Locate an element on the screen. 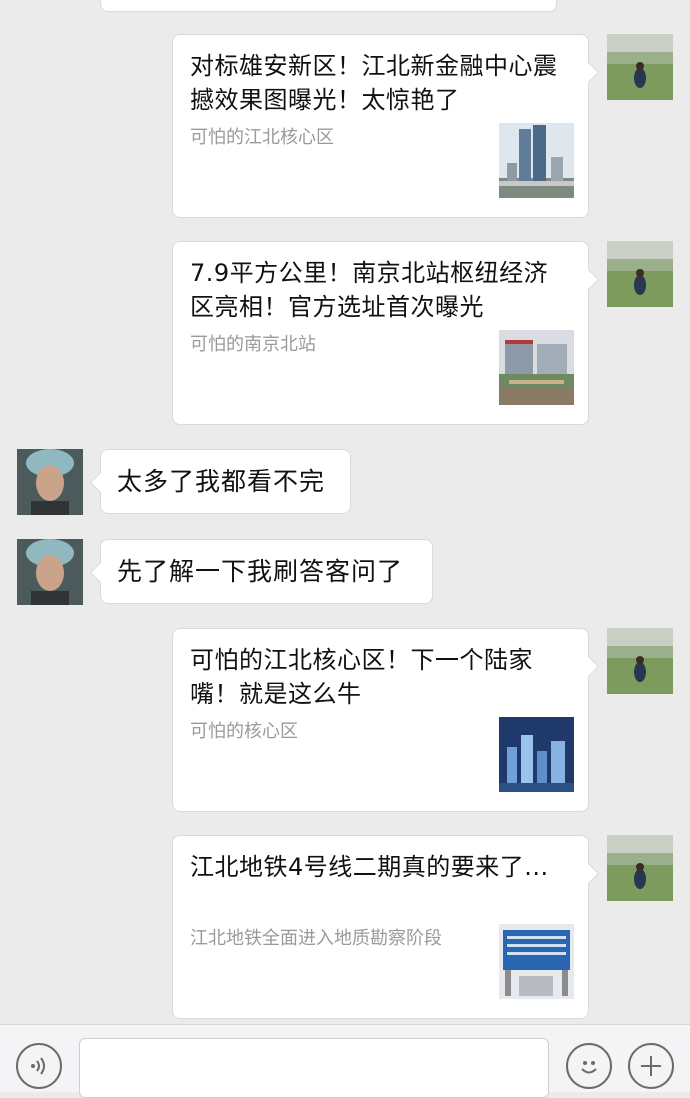  link-card-source: 可怕的核心区 is located at coordinates (244, 731).